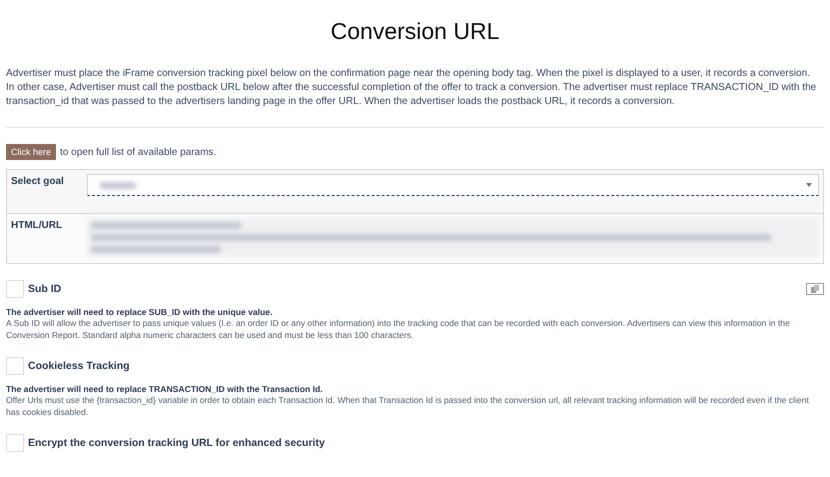 Image resolution: width=830 pixels, height=477 pixels. What do you see at coordinates (809, 185) in the screenshot?
I see `caret-icon` at bounding box center [809, 185].